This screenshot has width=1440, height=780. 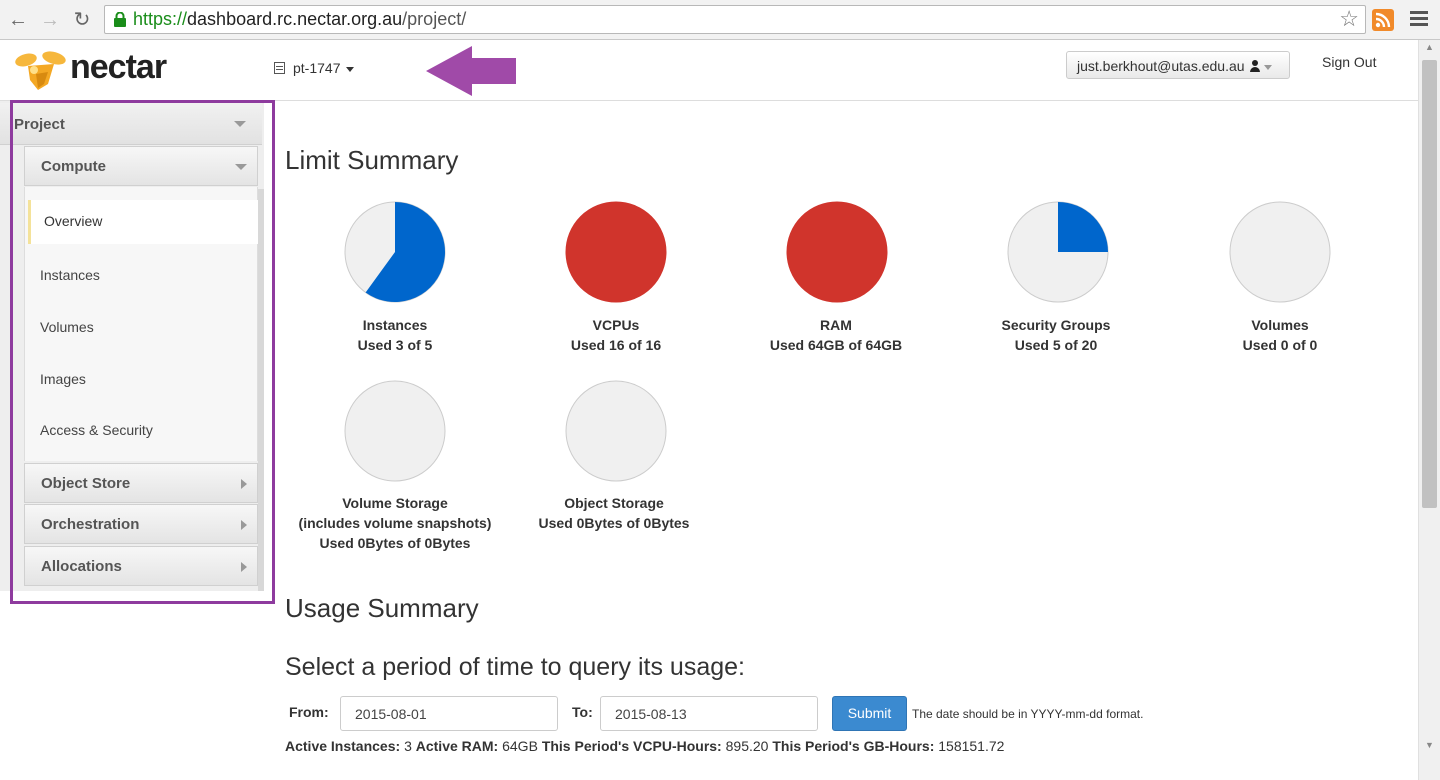 I want to click on sidebar-scrollbar, so click(x=261, y=390).